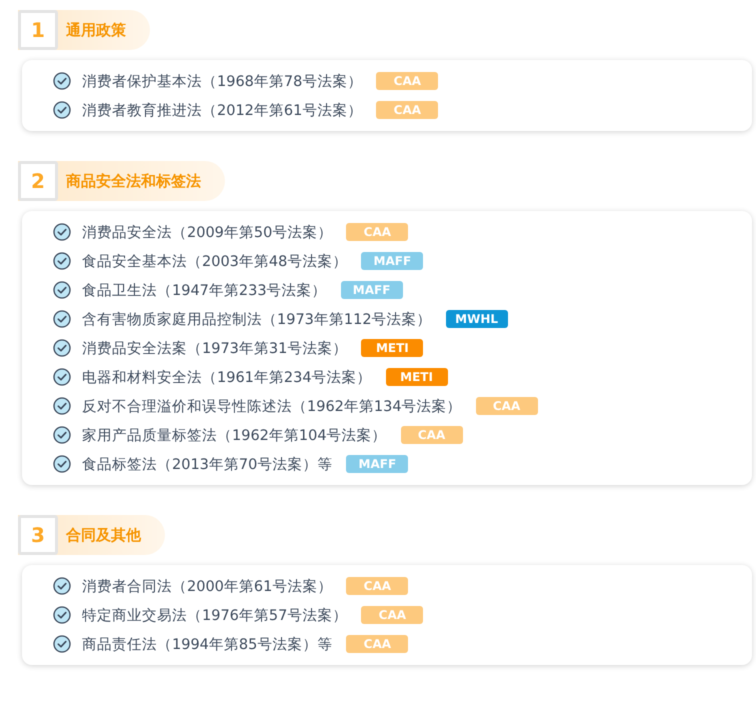  I want to click on law-name: 电器和材料安全法（1961年第234号法案）, so click(227, 377).